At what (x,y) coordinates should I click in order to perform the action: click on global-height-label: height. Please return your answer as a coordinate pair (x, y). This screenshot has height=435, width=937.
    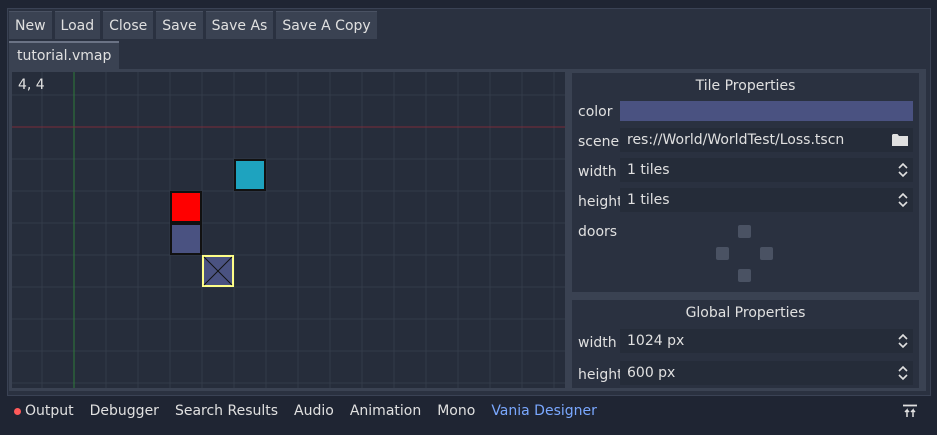
    Looking at the image, I should click on (600, 375).